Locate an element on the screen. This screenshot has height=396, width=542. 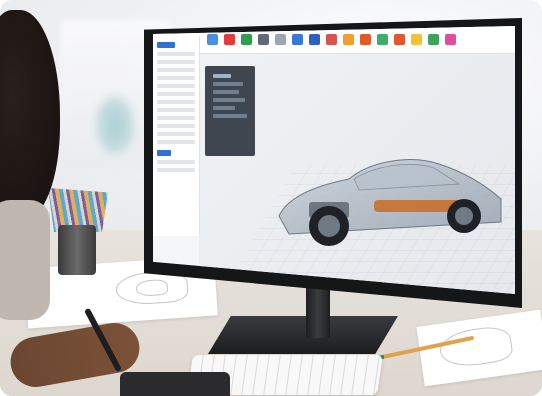
measure-tool-icon is located at coordinates (382, 39).